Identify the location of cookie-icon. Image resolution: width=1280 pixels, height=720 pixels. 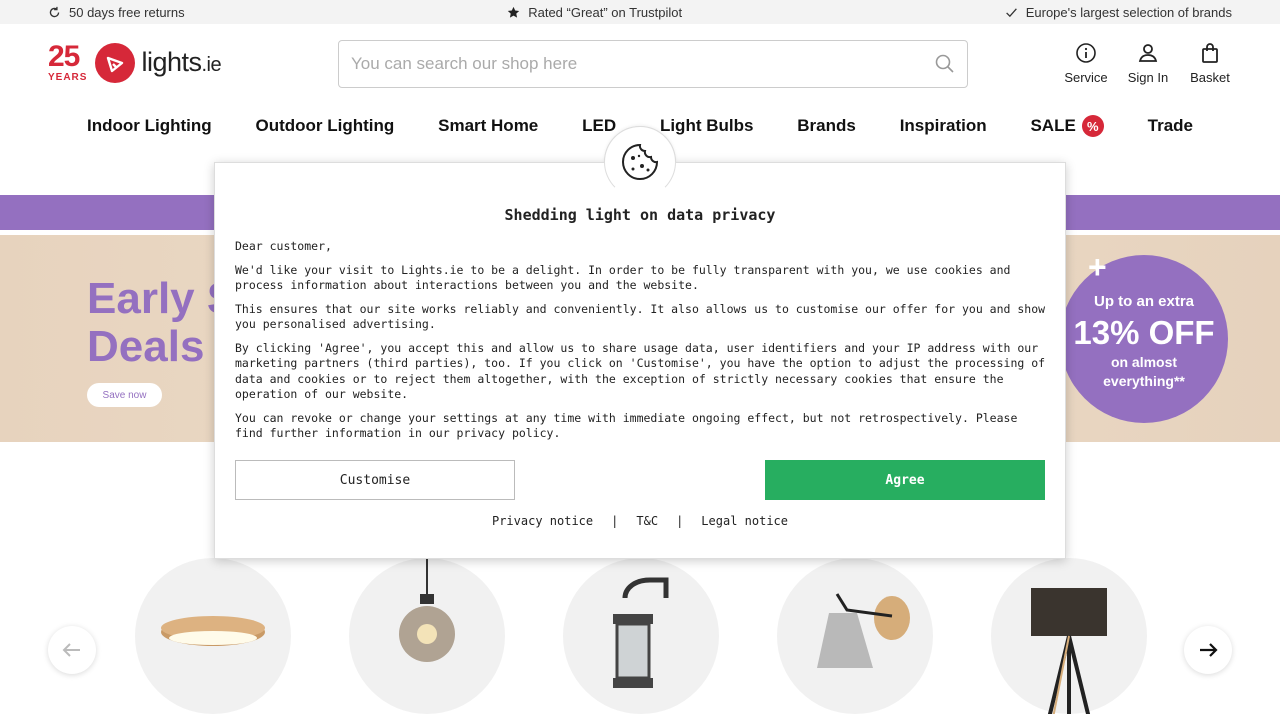
(640, 161).